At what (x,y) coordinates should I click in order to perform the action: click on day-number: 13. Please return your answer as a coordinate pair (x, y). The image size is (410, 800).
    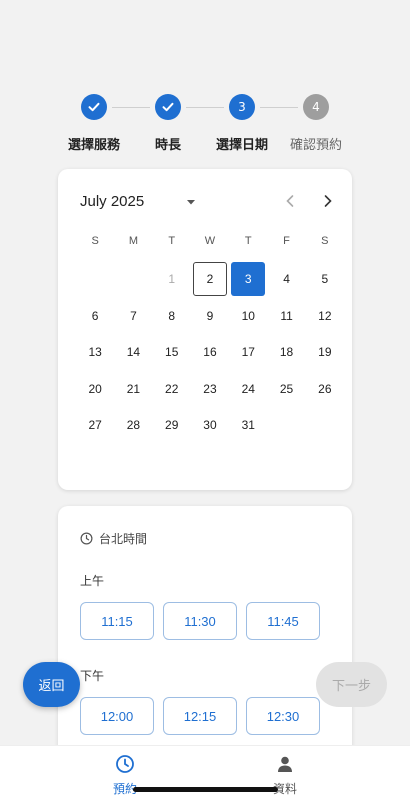
    Looking at the image, I should click on (95, 352).